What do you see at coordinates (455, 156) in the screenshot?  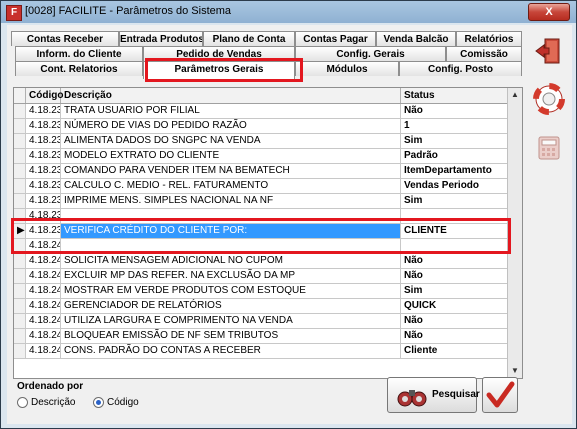 I see `row-status: Padrão` at bounding box center [455, 156].